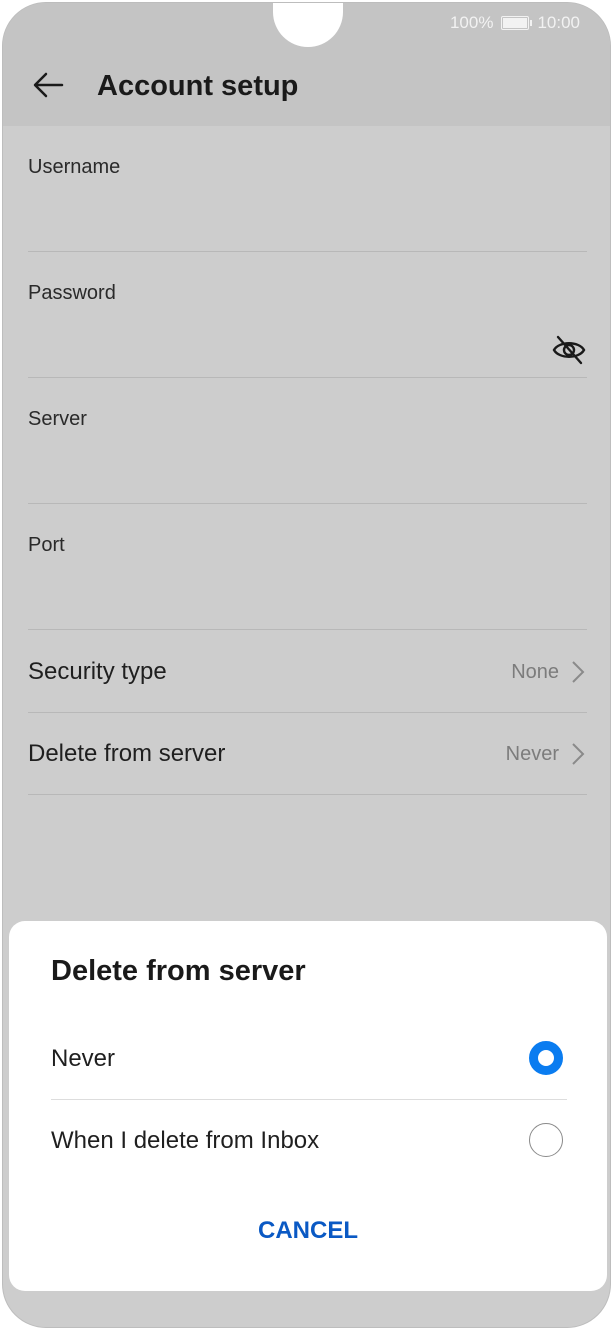 The image size is (613, 1330). What do you see at coordinates (307, 753) in the screenshot?
I see `delete-from-server-row: Delete from server Never` at bounding box center [307, 753].